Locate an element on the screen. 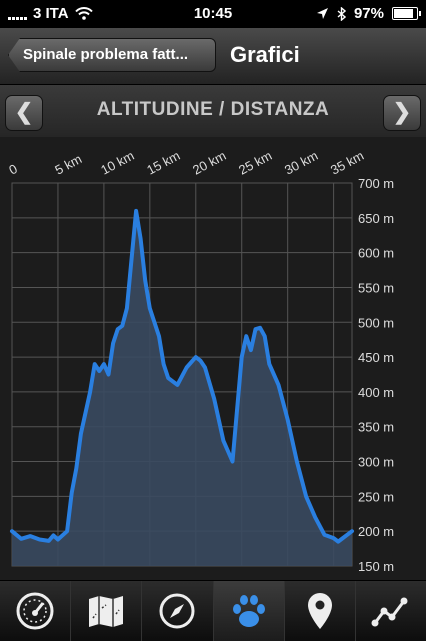 Image resolution: width=426 pixels, height=641 pixels. tab-waypoints is located at coordinates (319, 611).